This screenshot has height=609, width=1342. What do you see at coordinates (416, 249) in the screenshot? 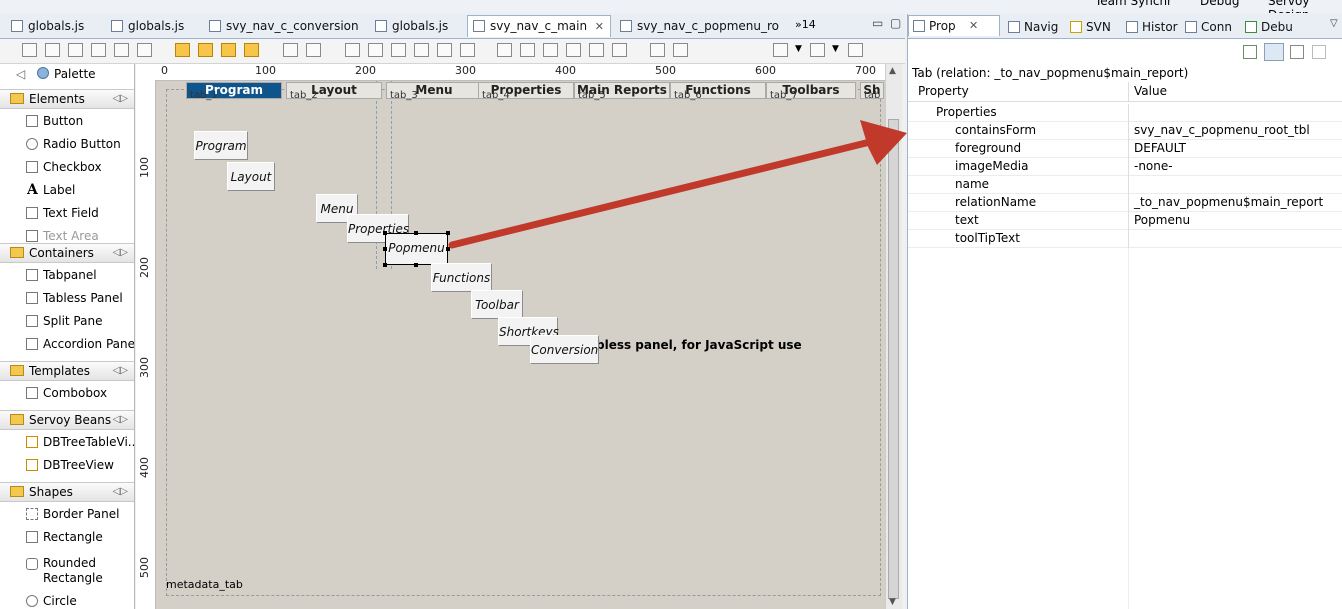
I see `canvas-button-popmenu-selected: Popmenu` at bounding box center [416, 249].